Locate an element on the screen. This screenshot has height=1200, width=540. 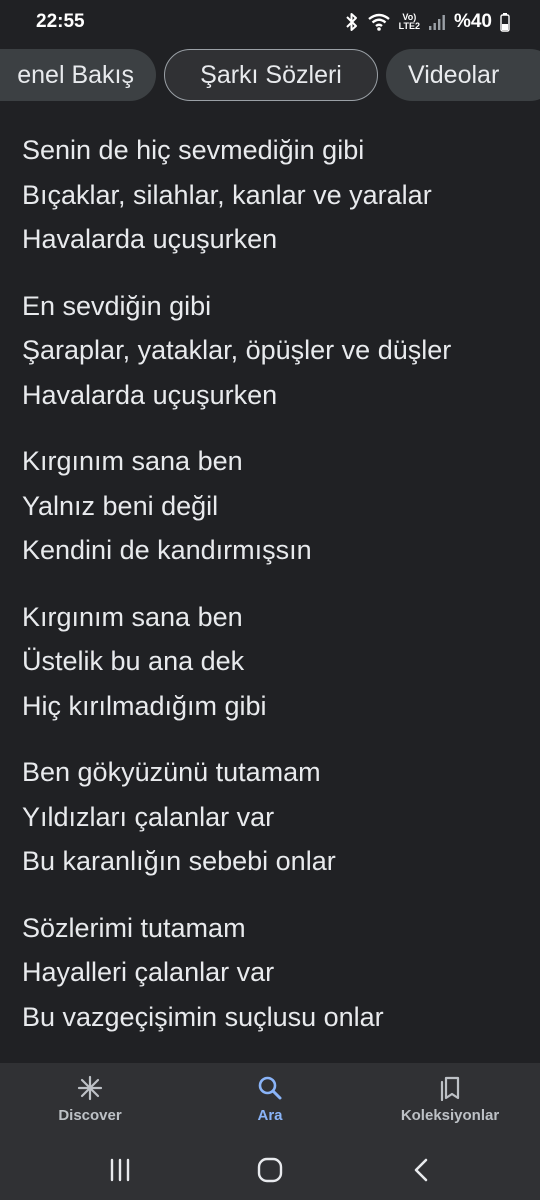
tab-label: Videolar is located at coordinates (454, 74).